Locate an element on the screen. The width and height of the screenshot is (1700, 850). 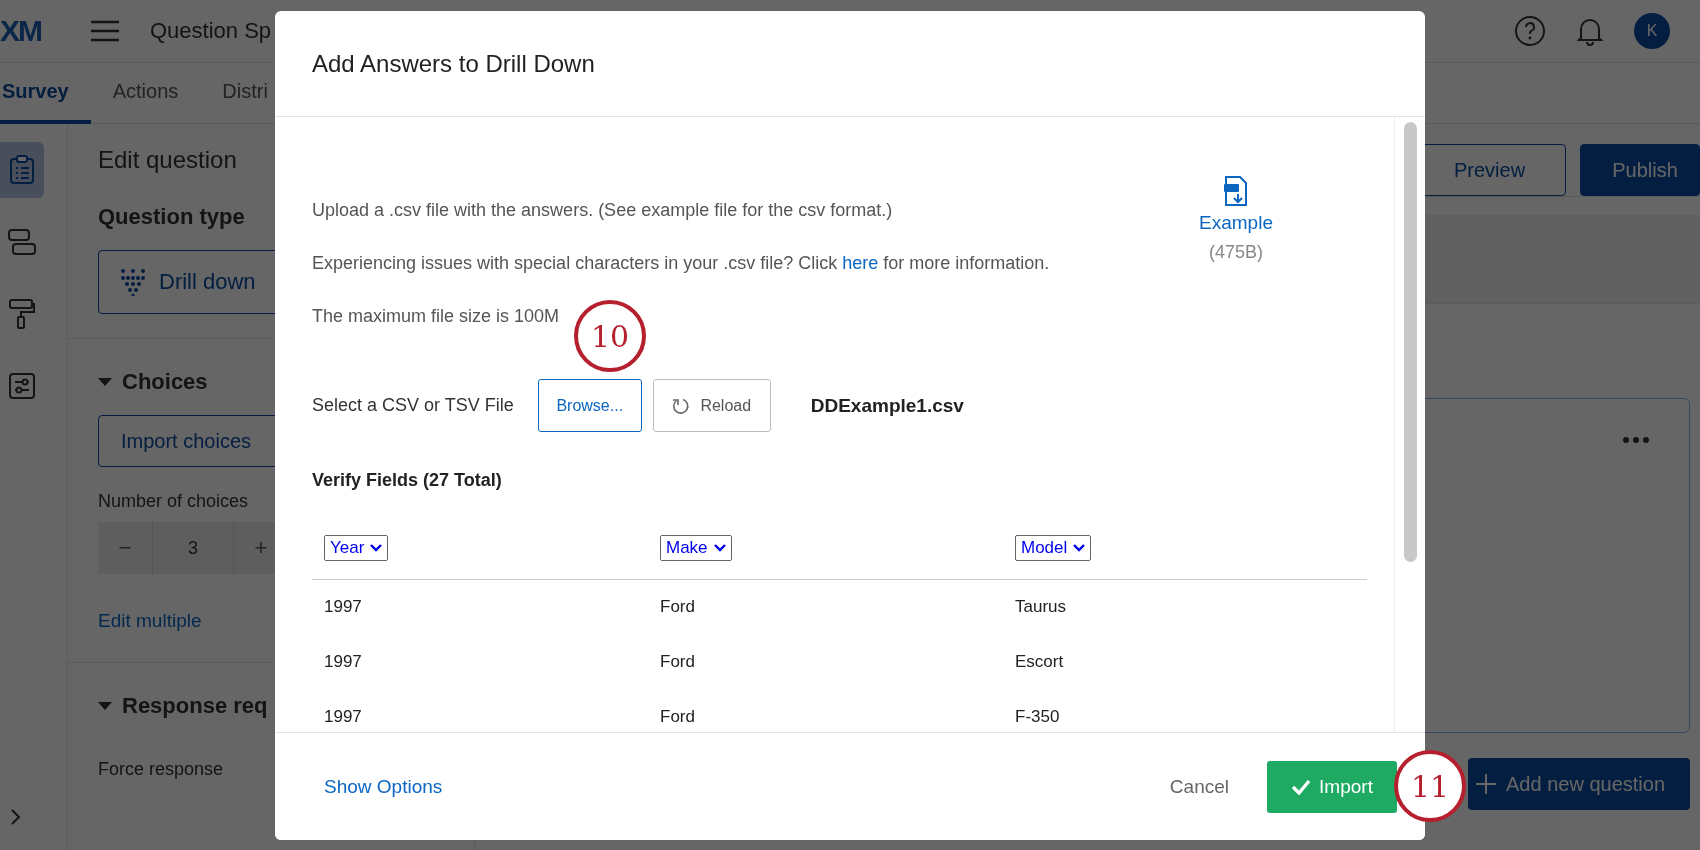
instruction-text: The maximum file size is 100M is located at coordinates (436, 316).